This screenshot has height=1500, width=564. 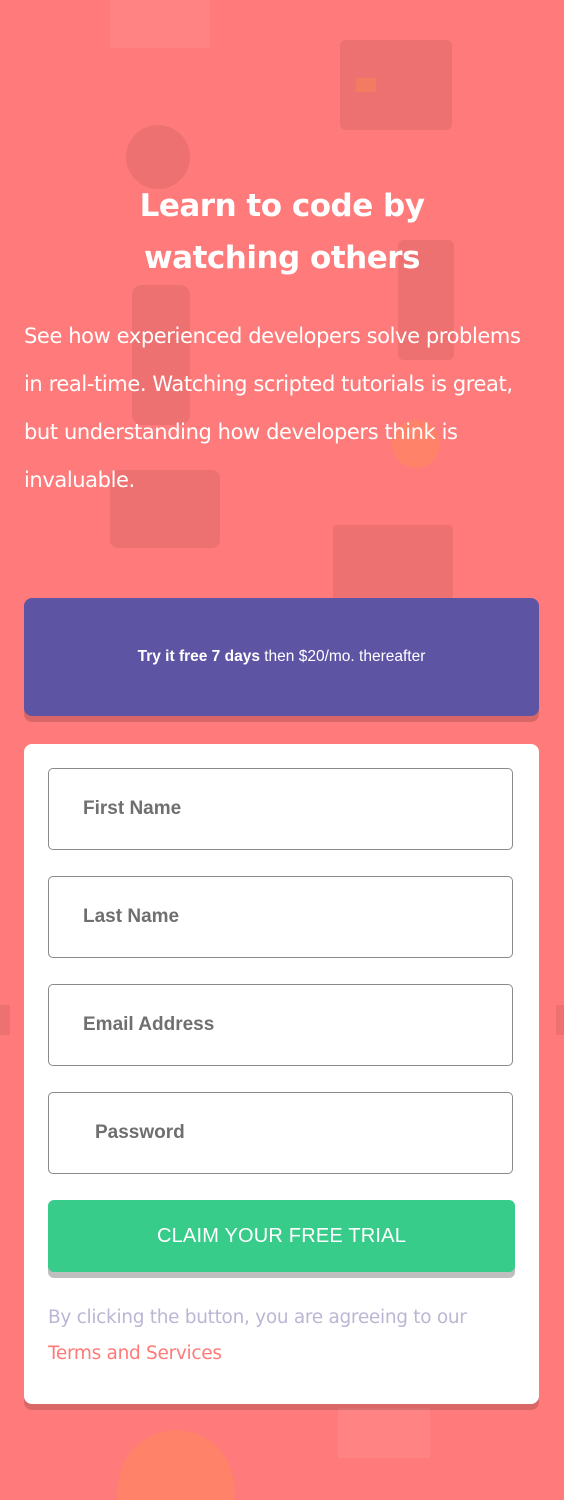 I want to click on first-name-field, so click(x=280, y=809).